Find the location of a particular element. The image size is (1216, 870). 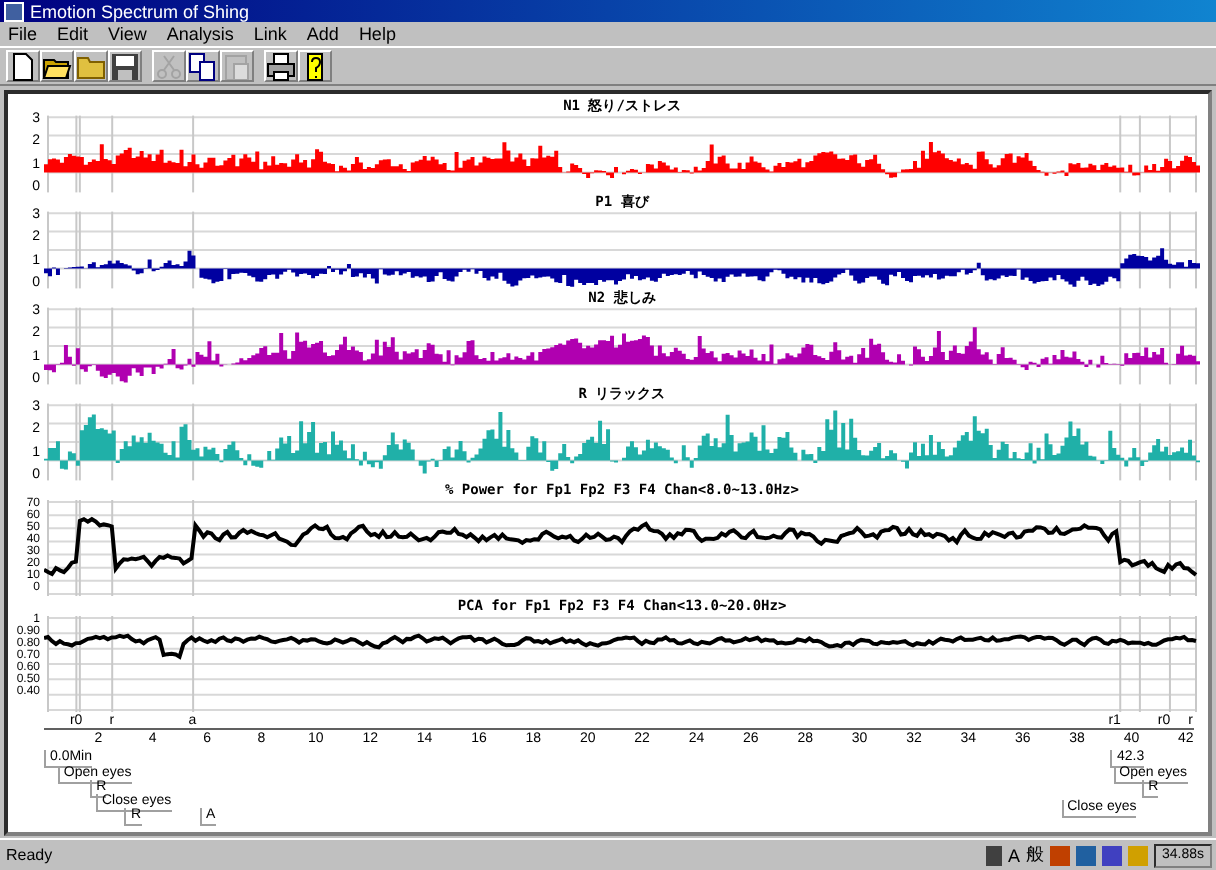

scissors-icon is located at coordinates (169, 66).